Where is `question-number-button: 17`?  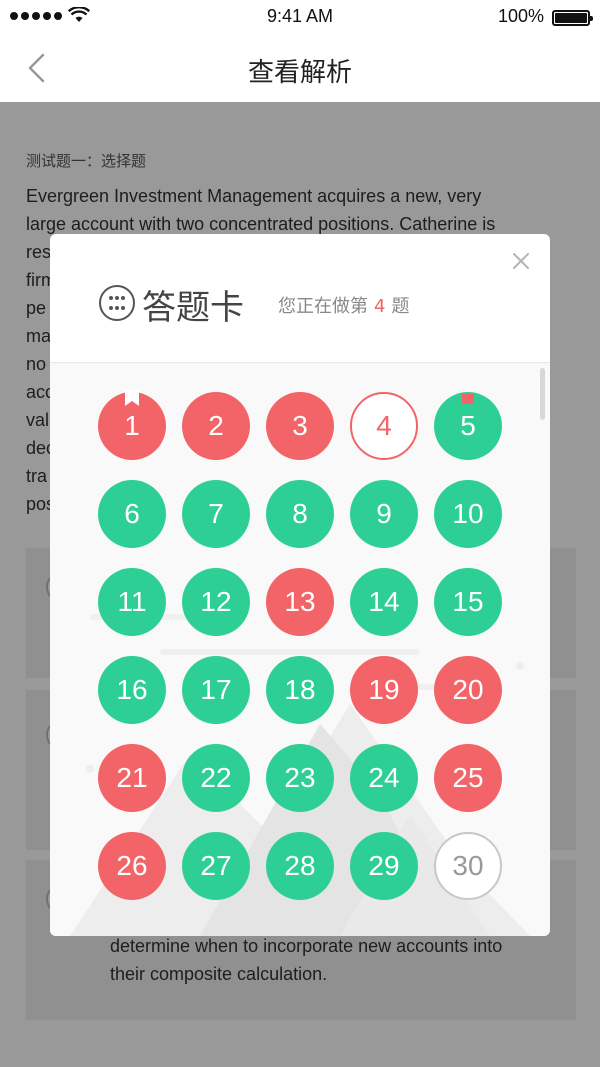
question-number-button: 17 is located at coordinates (216, 690).